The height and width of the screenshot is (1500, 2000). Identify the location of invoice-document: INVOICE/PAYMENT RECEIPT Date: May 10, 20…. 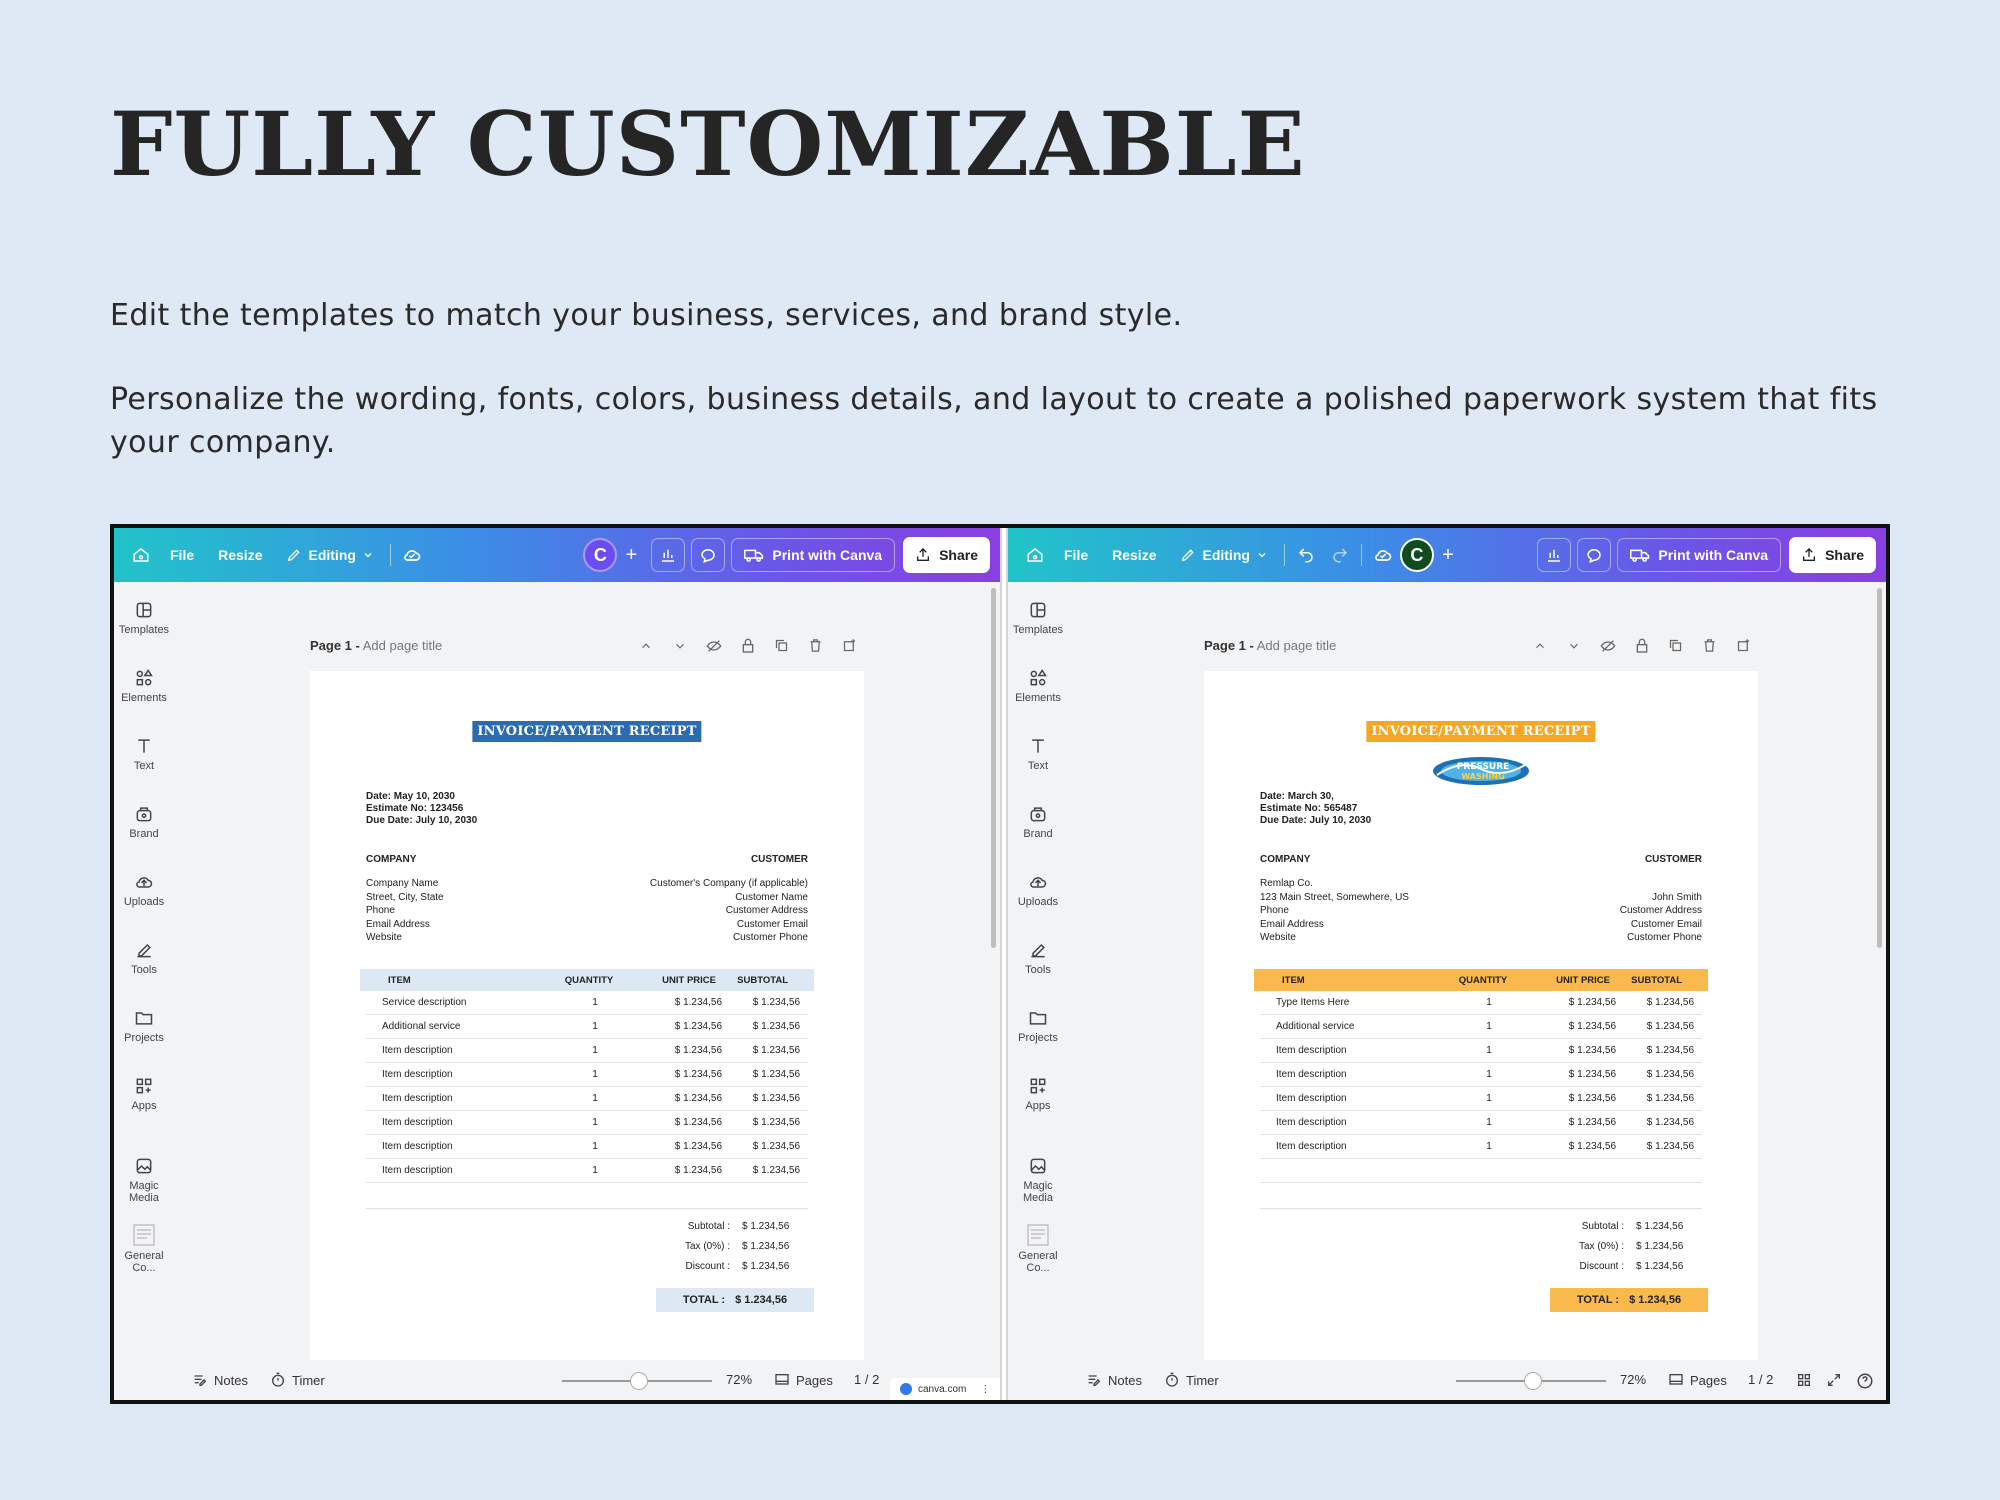
(587, 1016).